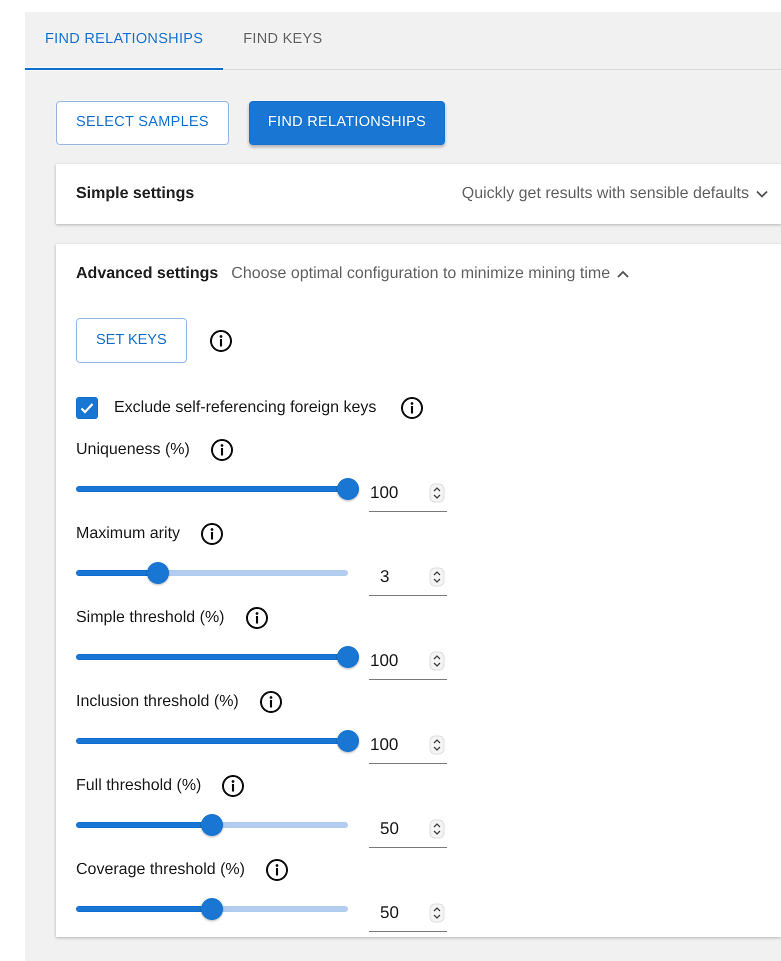  What do you see at coordinates (133, 450) in the screenshot?
I see `slider-label: Uniqueness (%)` at bounding box center [133, 450].